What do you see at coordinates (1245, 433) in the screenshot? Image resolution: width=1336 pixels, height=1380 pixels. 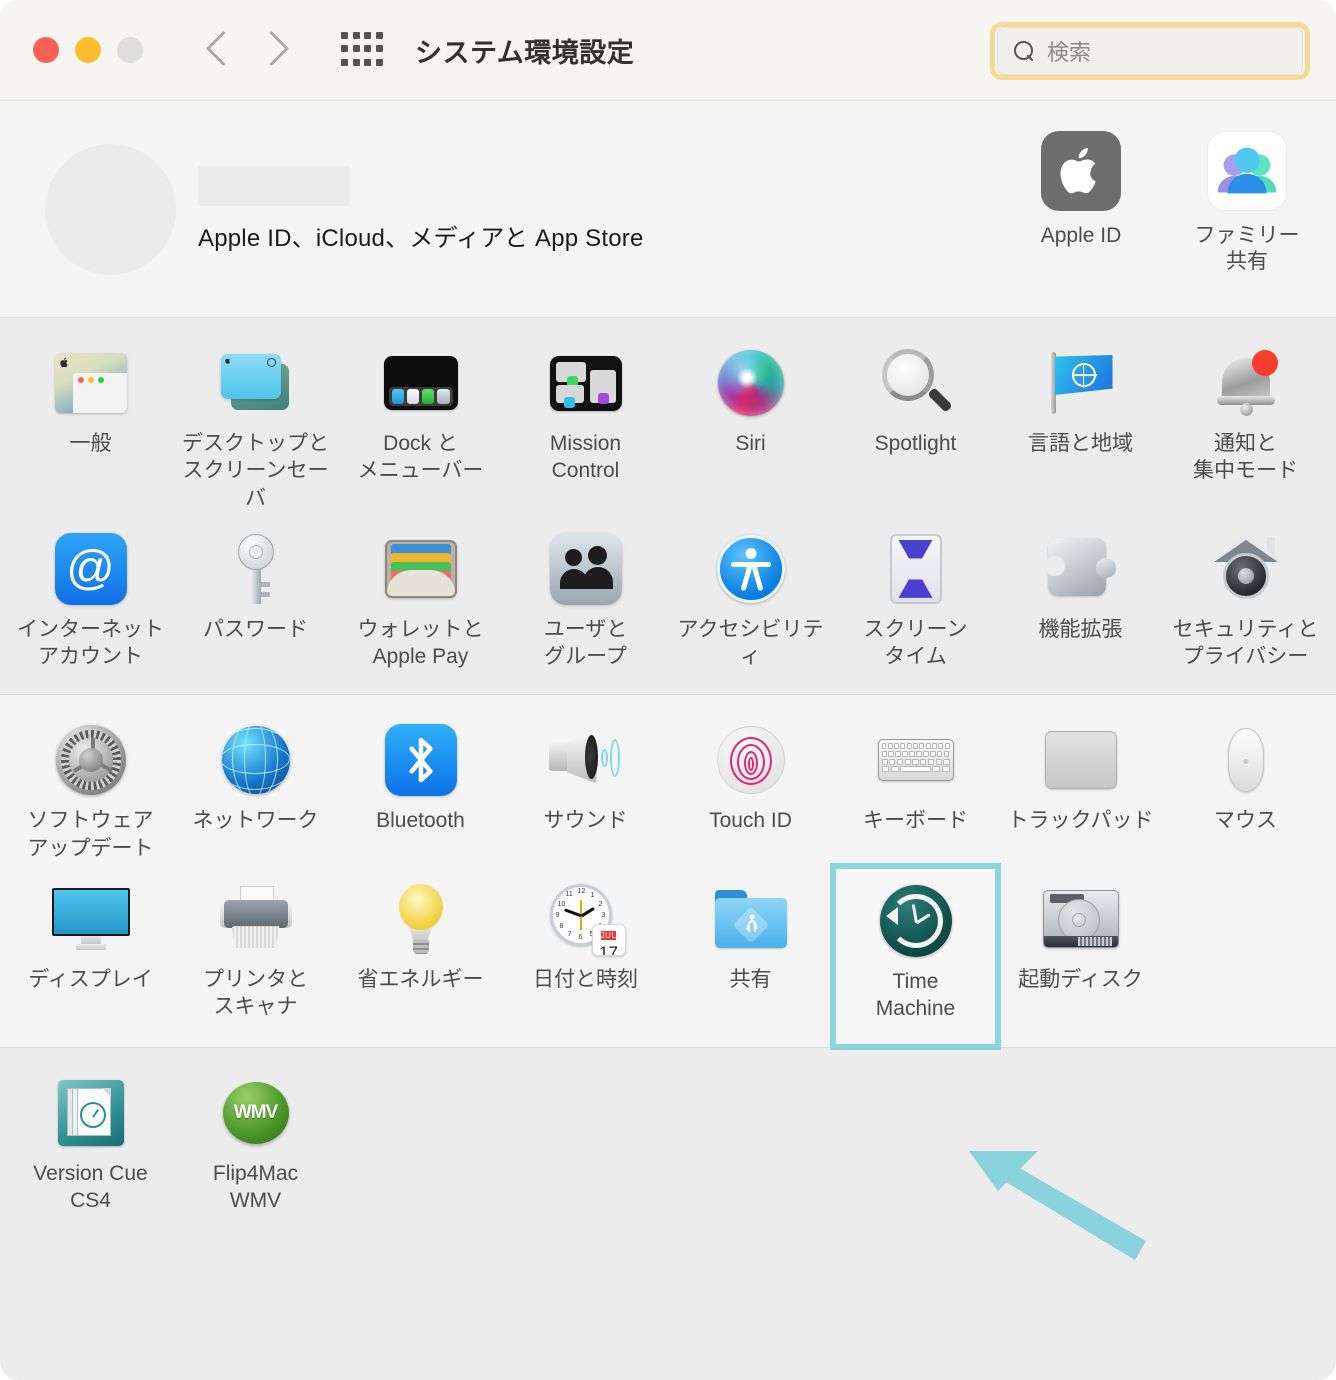 I see `pref-notifications-focus: 通知と 集中モード` at bounding box center [1245, 433].